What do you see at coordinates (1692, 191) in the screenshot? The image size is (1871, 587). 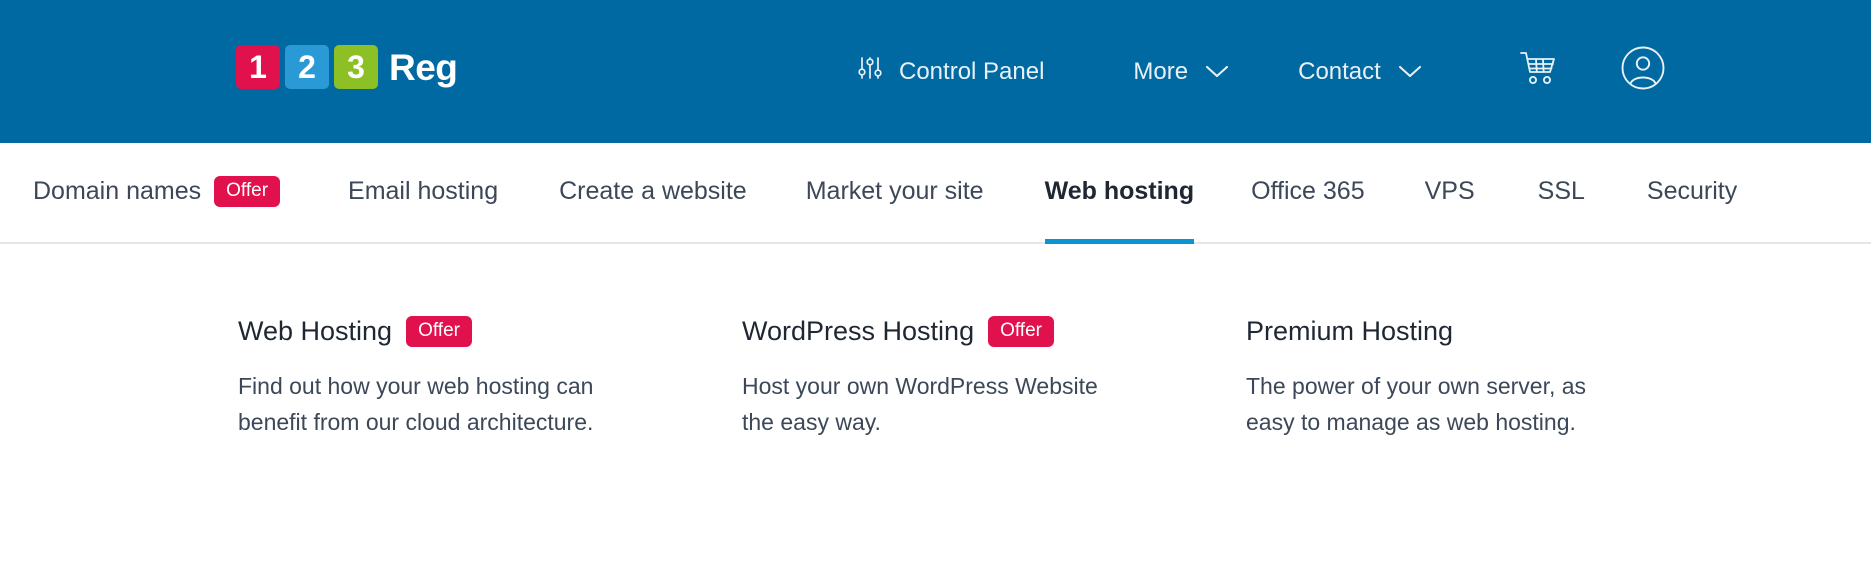 I see `nav-label: Security` at bounding box center [1692, 191].